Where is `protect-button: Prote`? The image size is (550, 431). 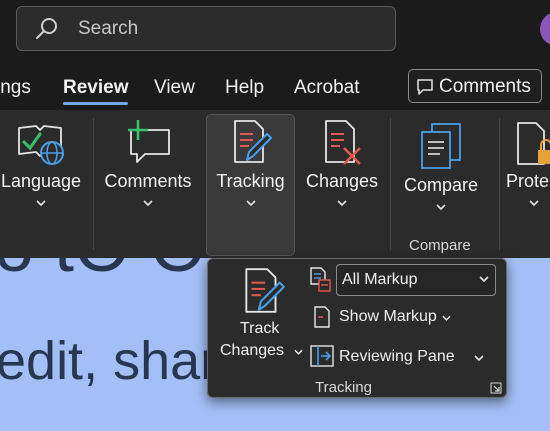
protect-button: Prote is located at coordinates (527, 184).